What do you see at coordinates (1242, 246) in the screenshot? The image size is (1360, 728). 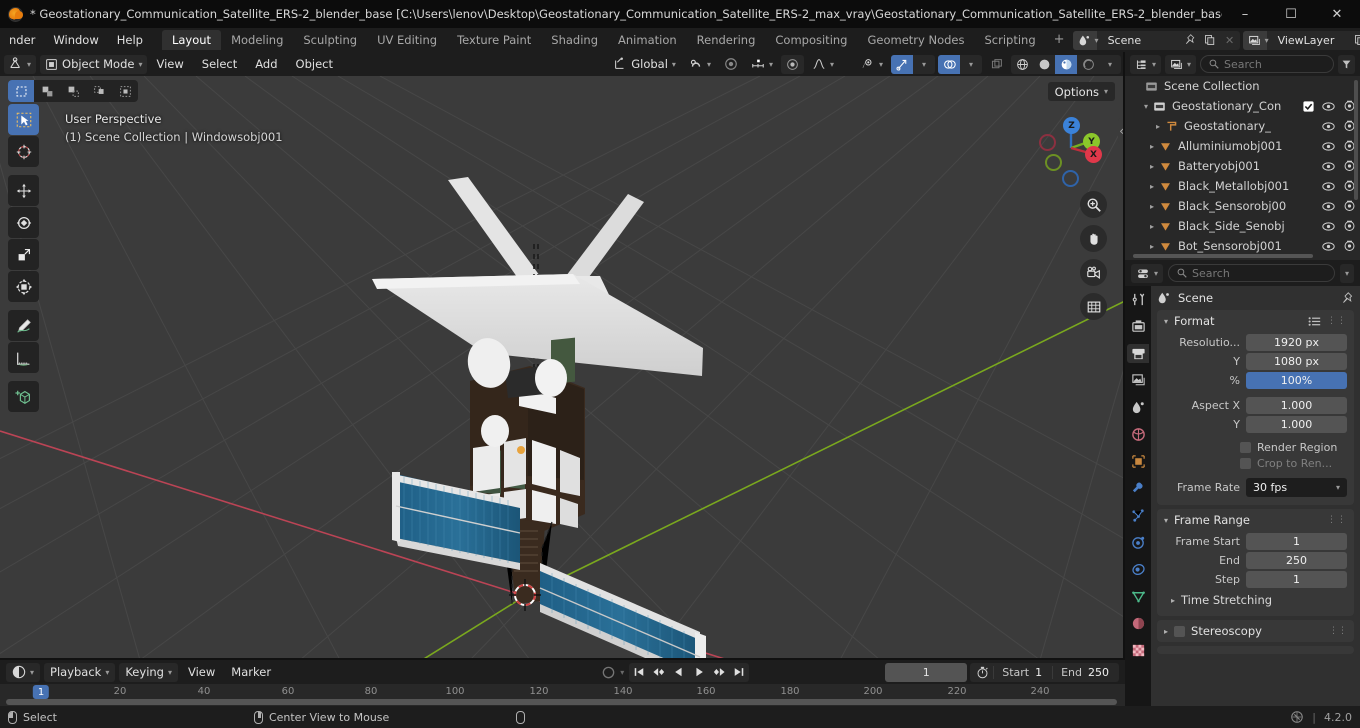 I see `outliner-row-bot-sensor: ▸ Bot_Sensorobj001` at bounding box center [1242, 246].